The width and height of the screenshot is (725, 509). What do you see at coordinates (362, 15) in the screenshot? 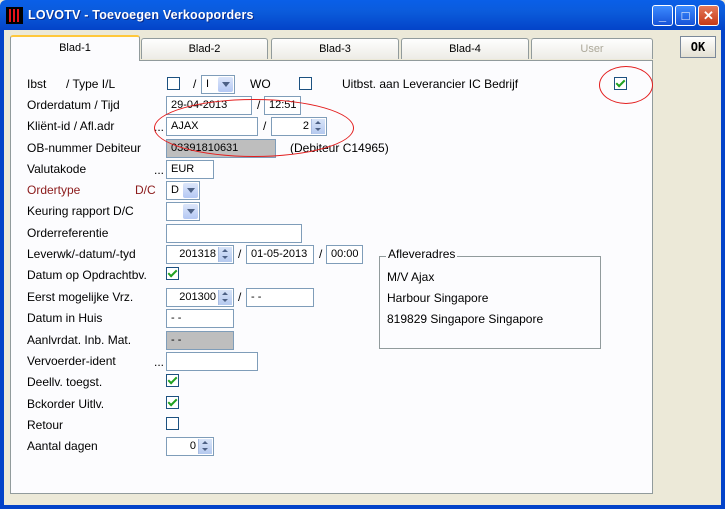
I see `title-bar: LOVOTV - Toevoegen Verkooporders _ □ ✕` at bounding box center [362, 15].